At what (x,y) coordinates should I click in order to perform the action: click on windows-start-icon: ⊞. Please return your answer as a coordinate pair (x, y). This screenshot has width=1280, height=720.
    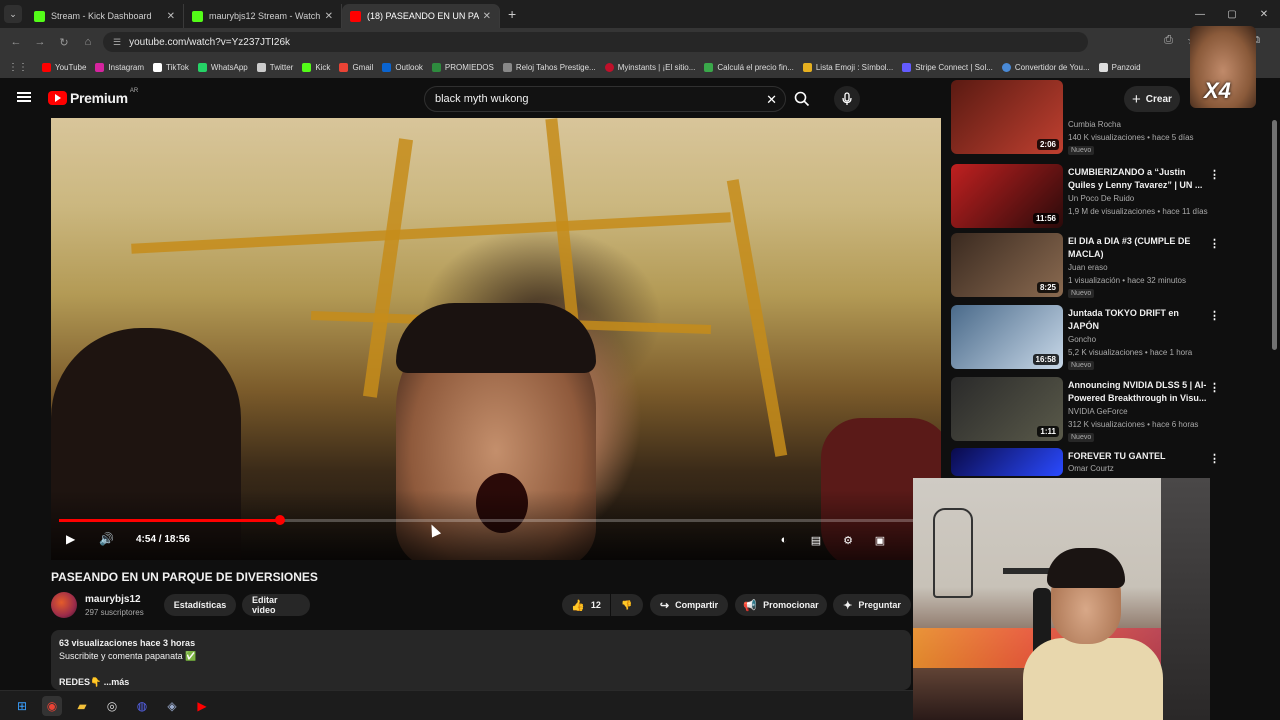
    Looking at the image, I should click on (22, 706).